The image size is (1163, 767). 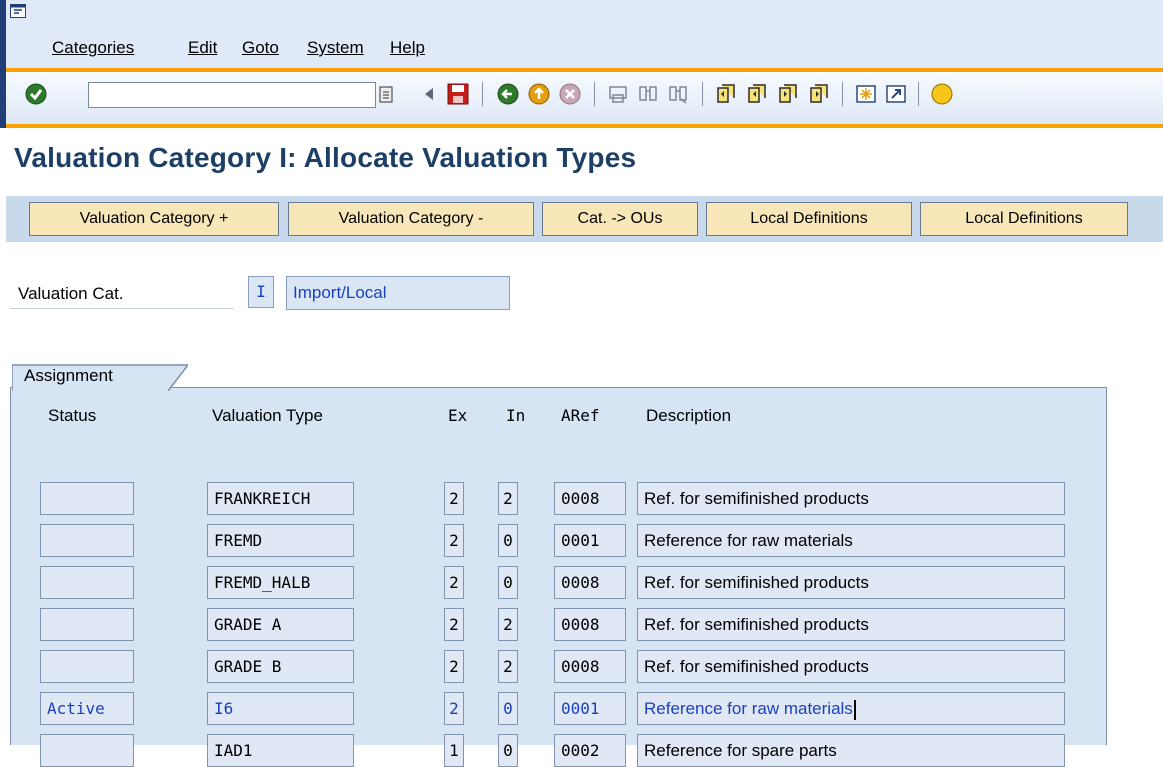 What do you see at coordinates (154, 219) in the screenshot?
I see `valuation-category-plus-button: Valuation Category +` at bounding box center [154, 219].